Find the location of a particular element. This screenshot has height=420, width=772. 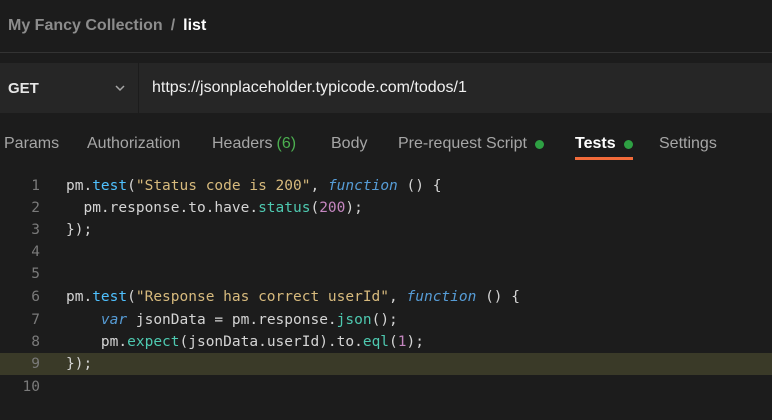

headers-count-badge: (6) is located at coordinates (286, 143).